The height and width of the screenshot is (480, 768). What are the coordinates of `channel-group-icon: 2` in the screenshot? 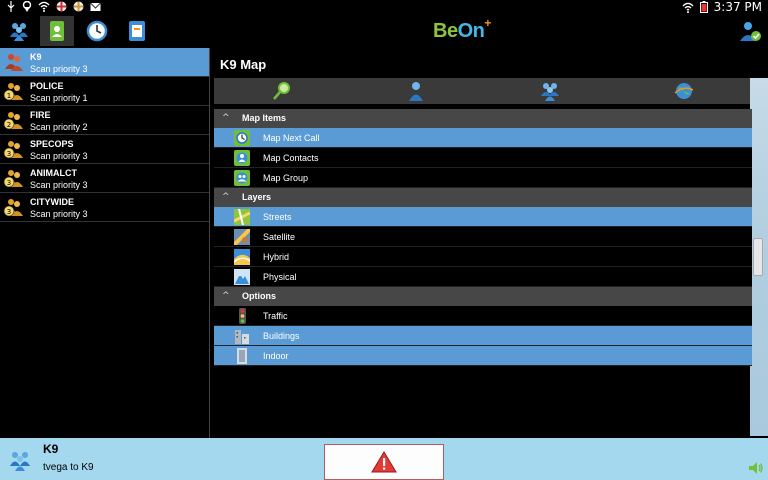 It's located at (13, 121).